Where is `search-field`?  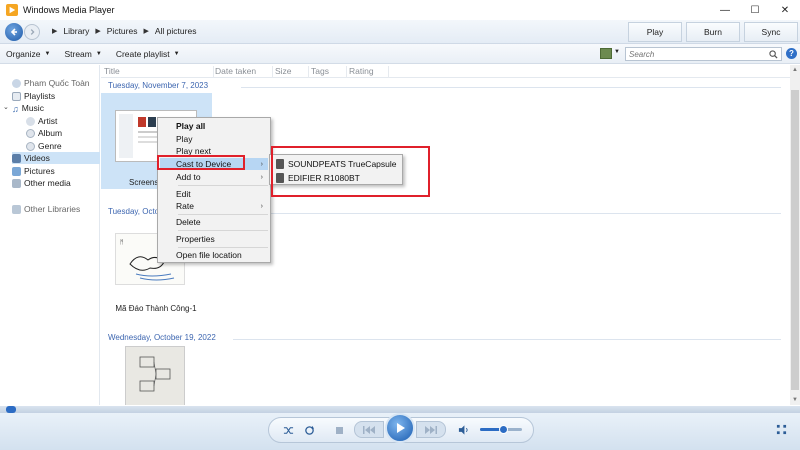 search-field is located at coordinates (703, 54).